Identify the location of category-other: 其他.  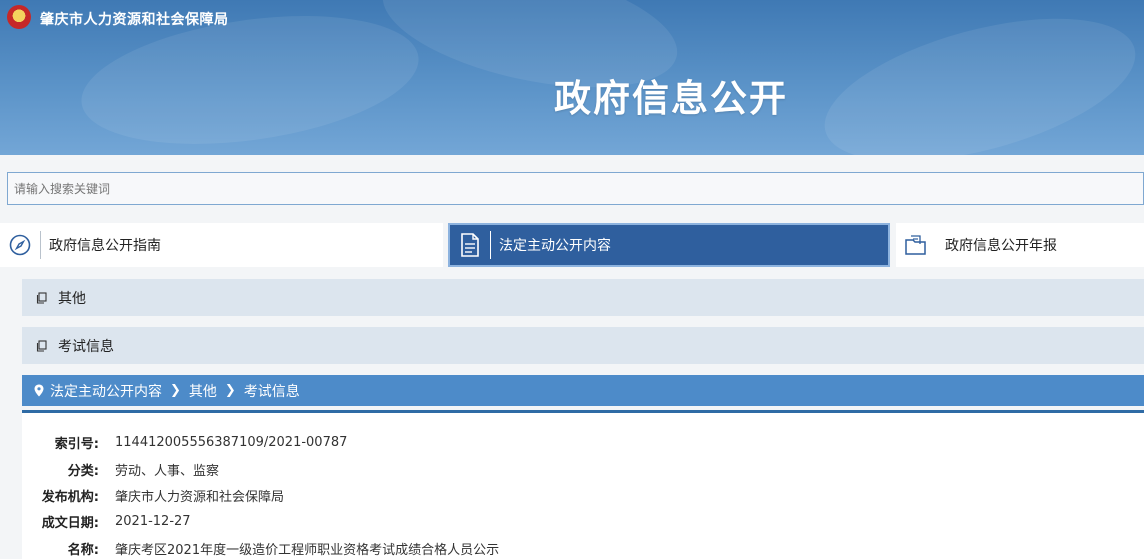
(583, 297).